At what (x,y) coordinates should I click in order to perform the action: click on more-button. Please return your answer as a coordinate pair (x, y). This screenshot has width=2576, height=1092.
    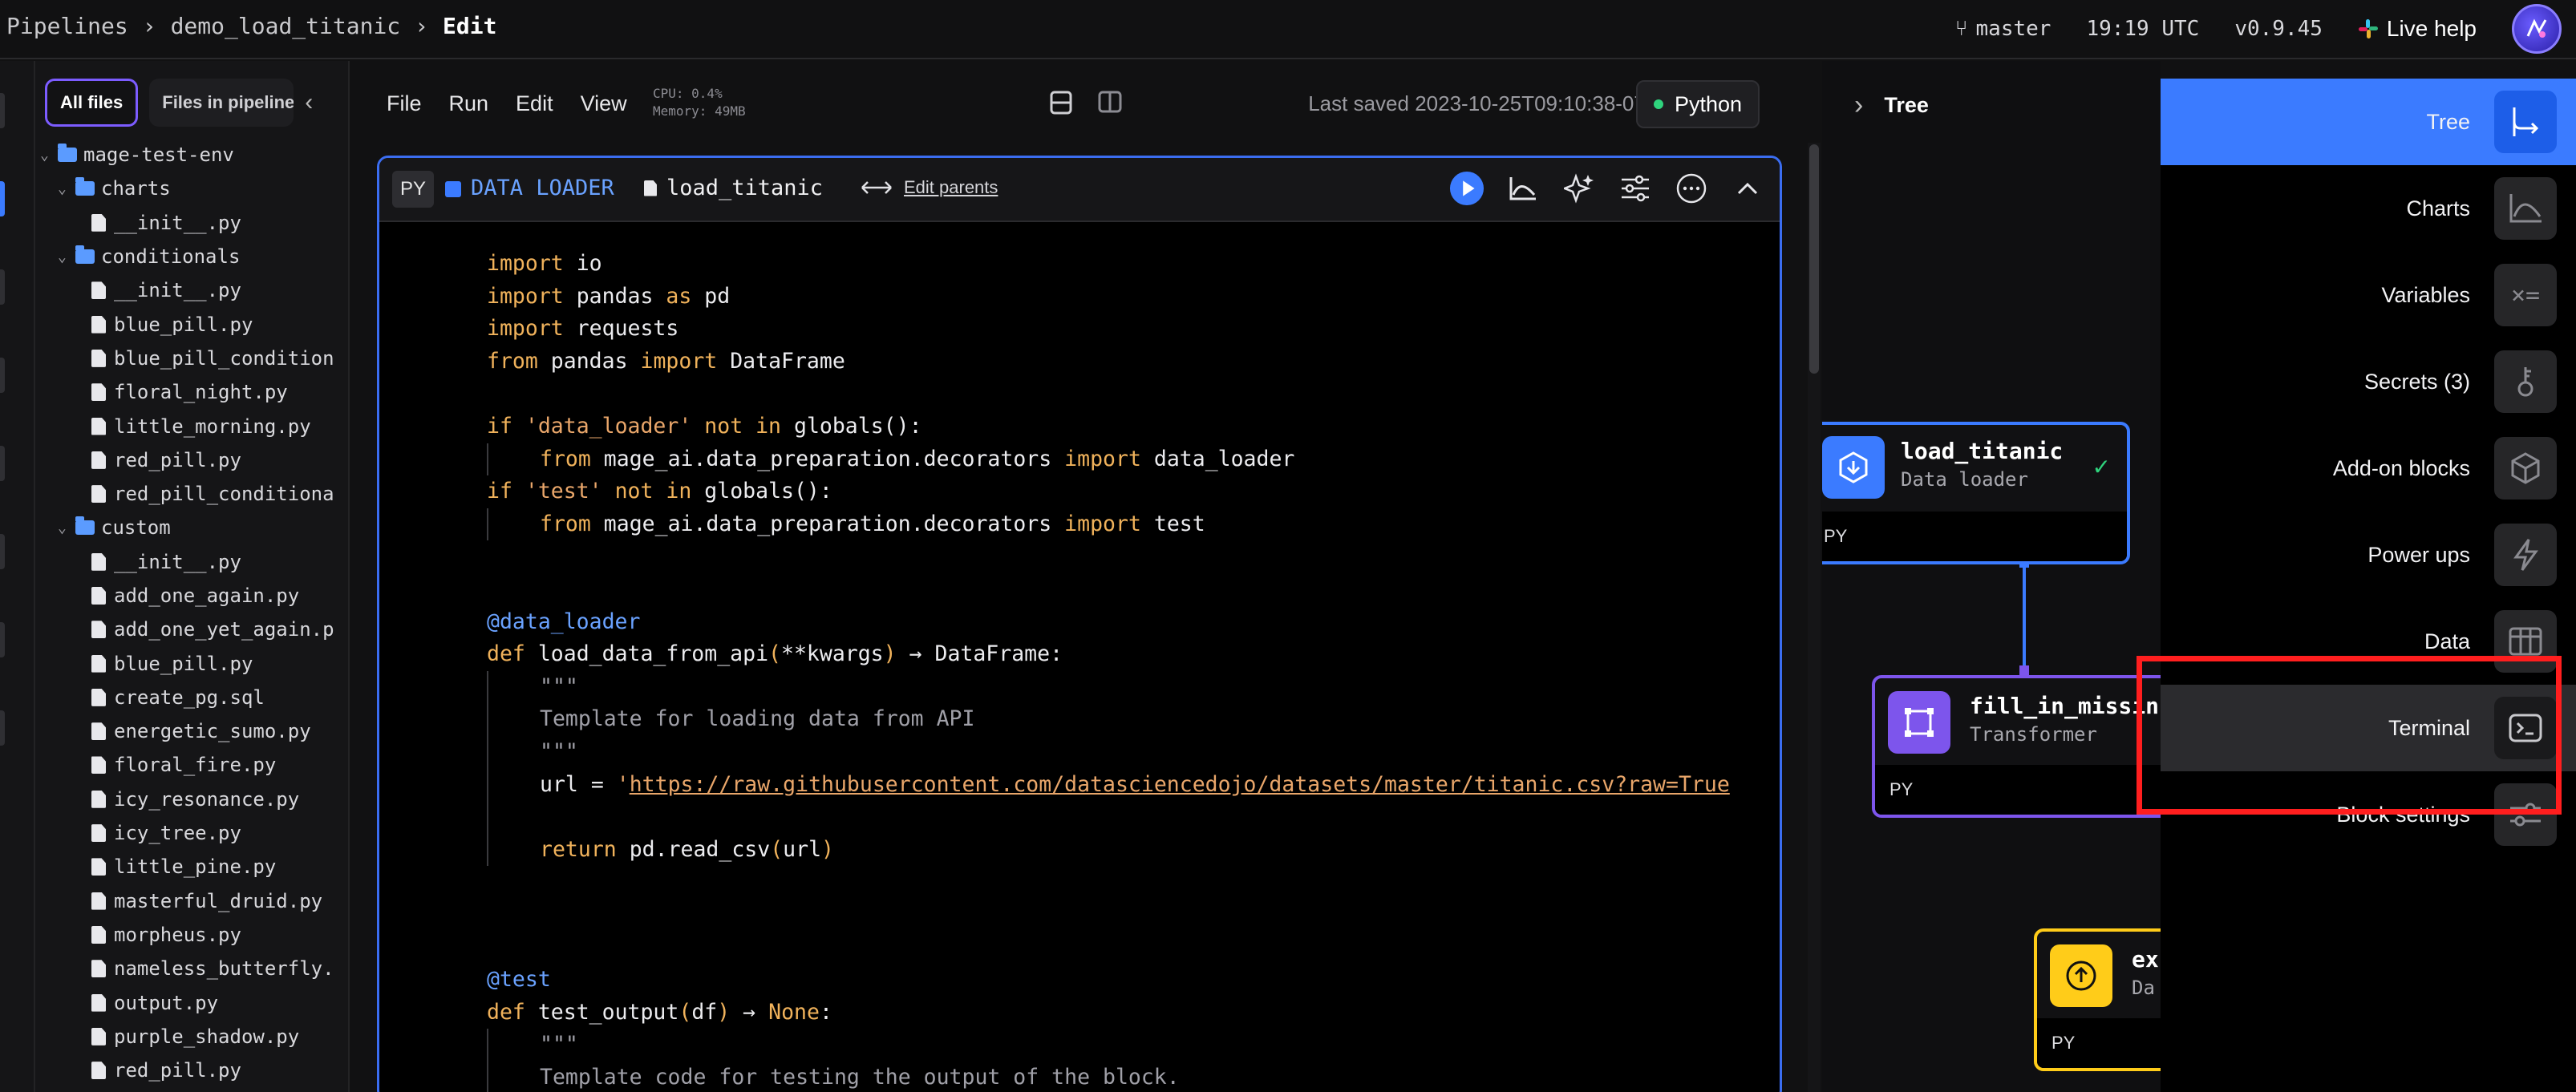
    Looking at the image, I should click on (1691, 188).